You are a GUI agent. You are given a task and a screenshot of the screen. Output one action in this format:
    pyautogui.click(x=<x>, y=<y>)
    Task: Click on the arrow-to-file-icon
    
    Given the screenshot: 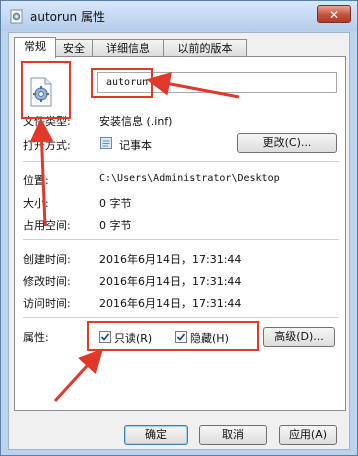 What is the action you would take?
    pyautogui.click(x=41, y=172)
    